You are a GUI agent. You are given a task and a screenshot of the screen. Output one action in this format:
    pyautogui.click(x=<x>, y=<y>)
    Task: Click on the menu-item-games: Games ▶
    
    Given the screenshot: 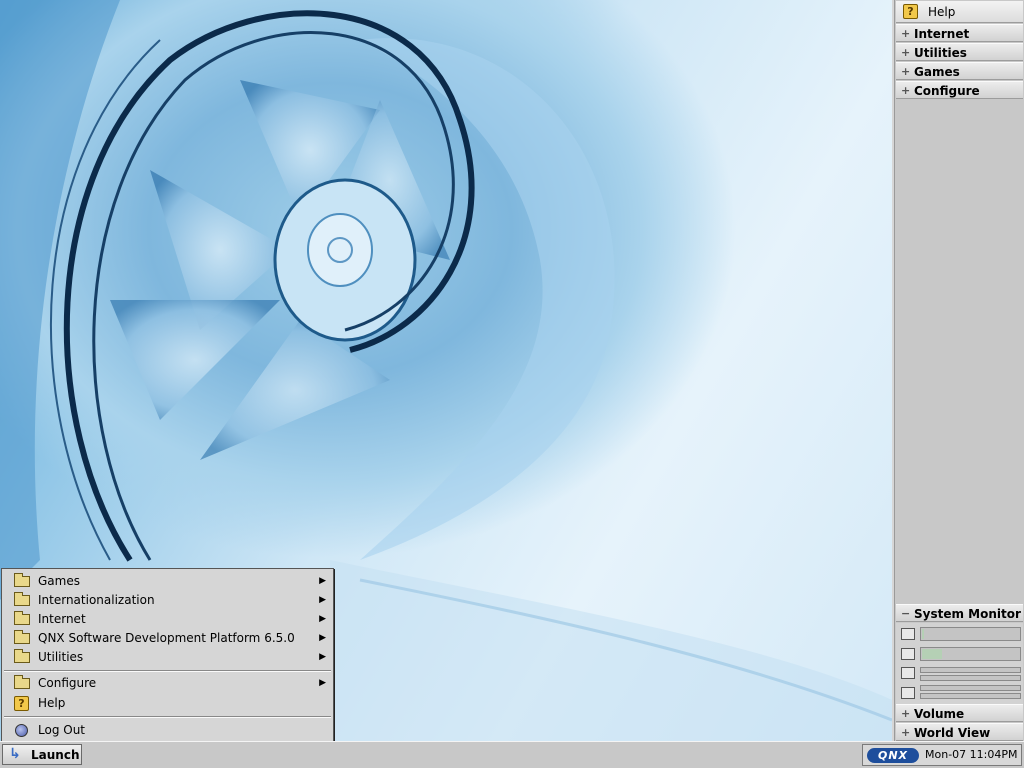 What is the action you would take?
    pyautogui.click(x=167, y=581)
    